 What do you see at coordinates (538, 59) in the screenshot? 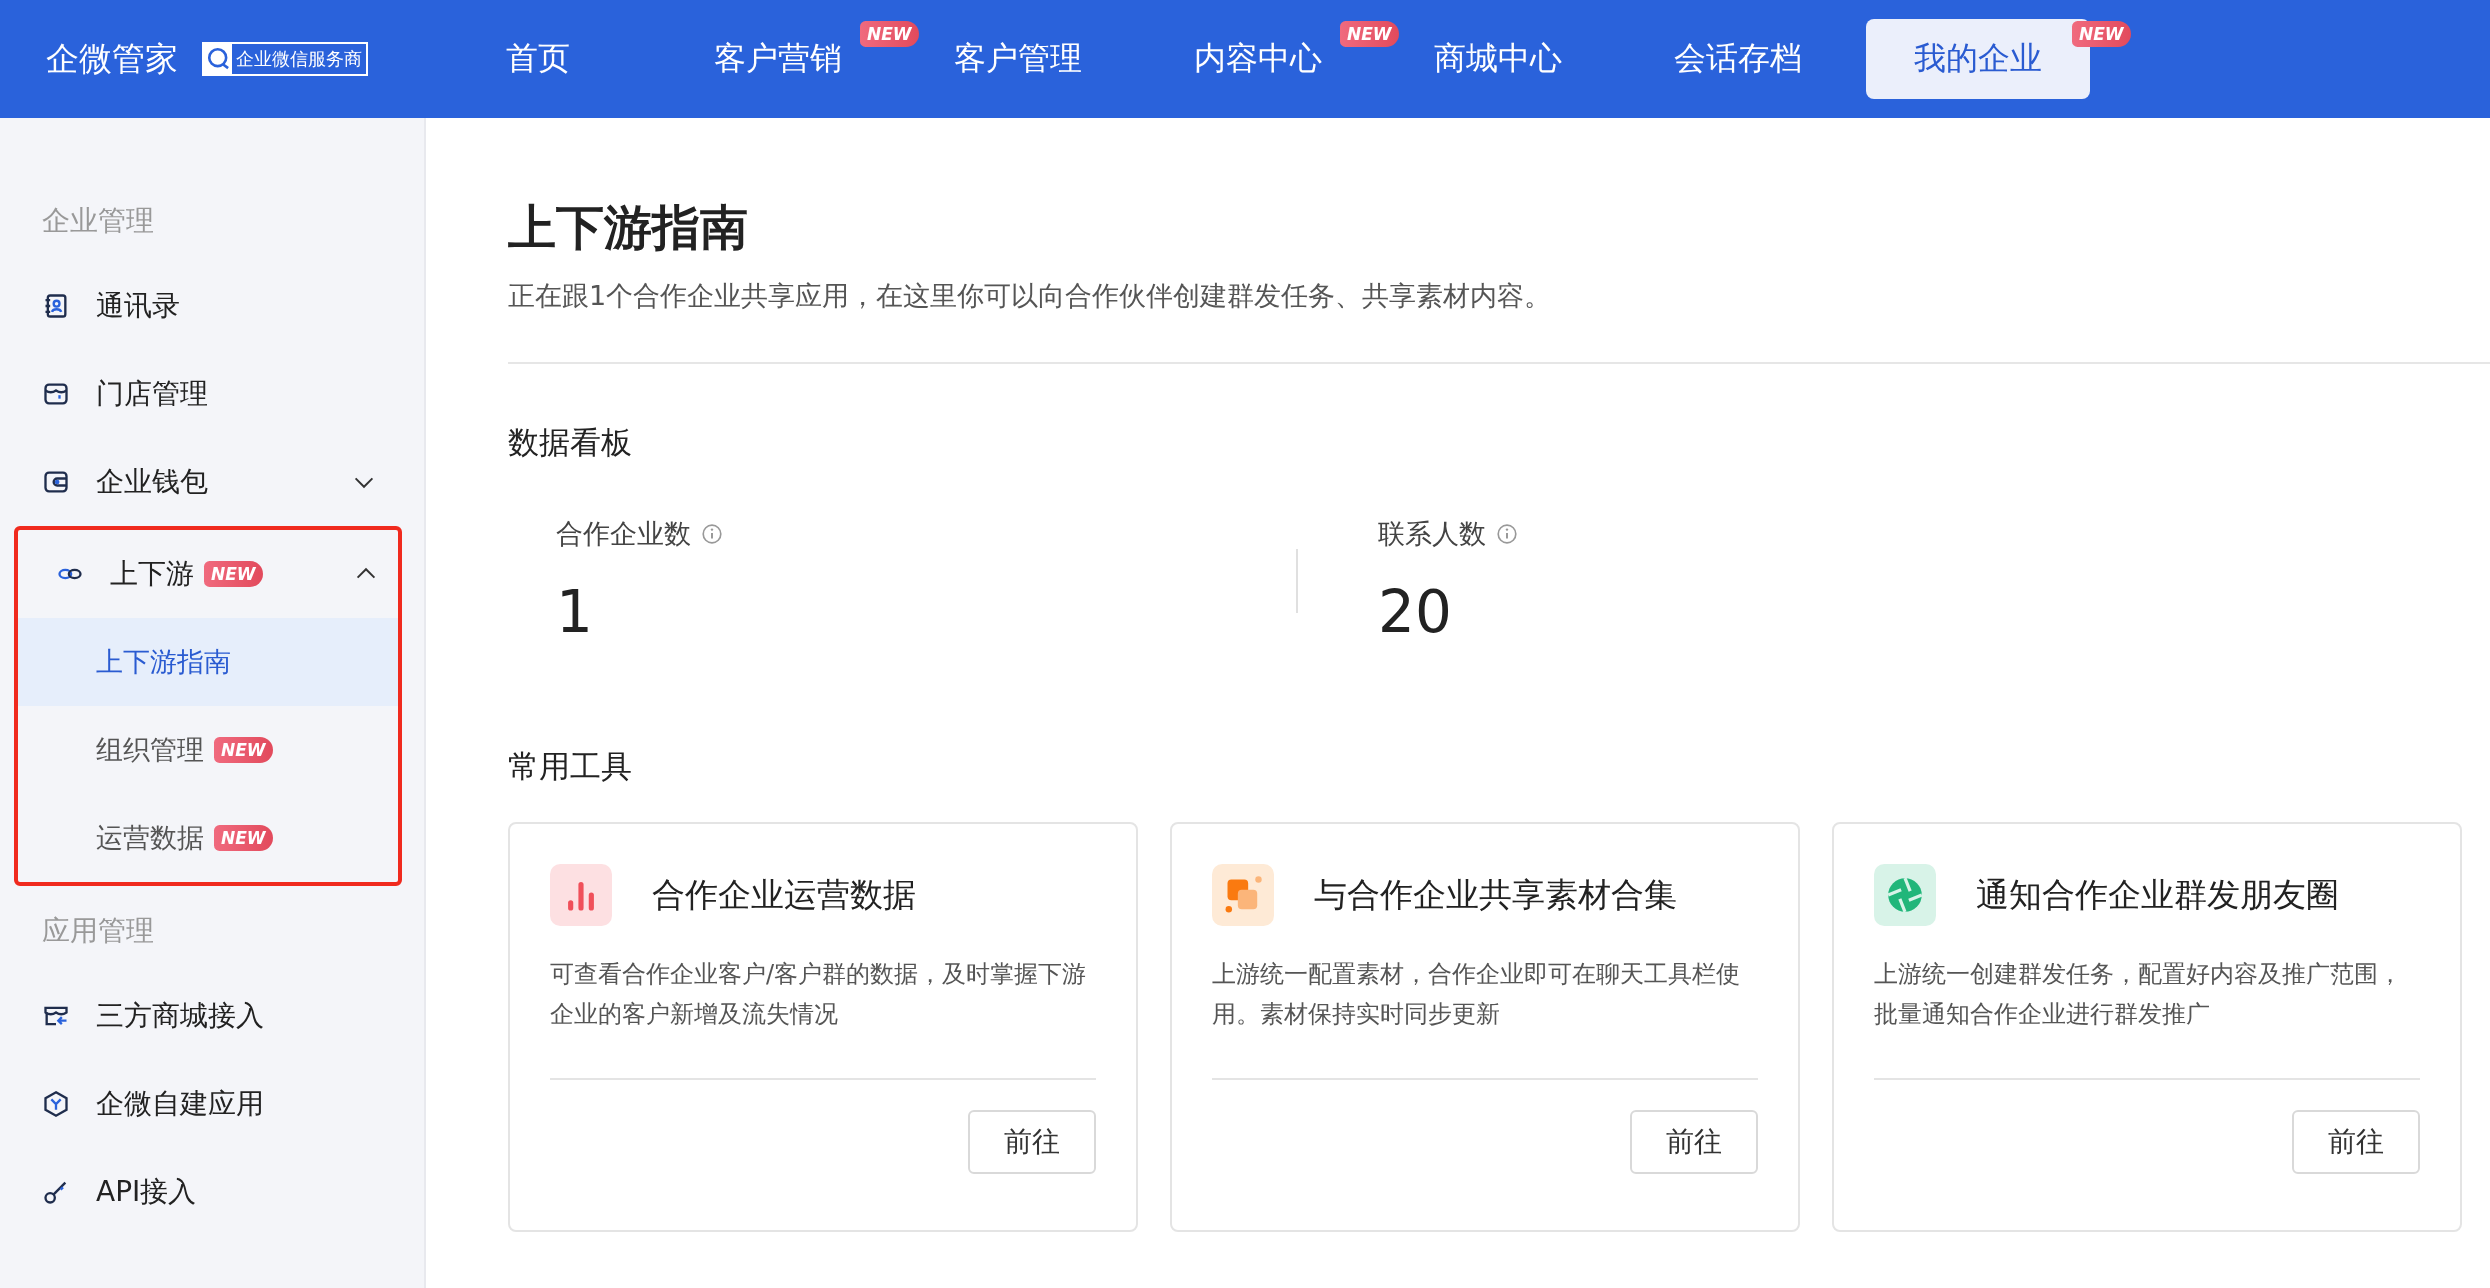
I see `nav-tab: 首页` at bounding box center [538, 59].